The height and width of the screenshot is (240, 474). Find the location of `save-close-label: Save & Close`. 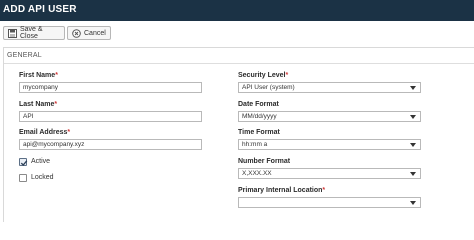

save-close-label: Save & Close is located at coordinates (31, 33).